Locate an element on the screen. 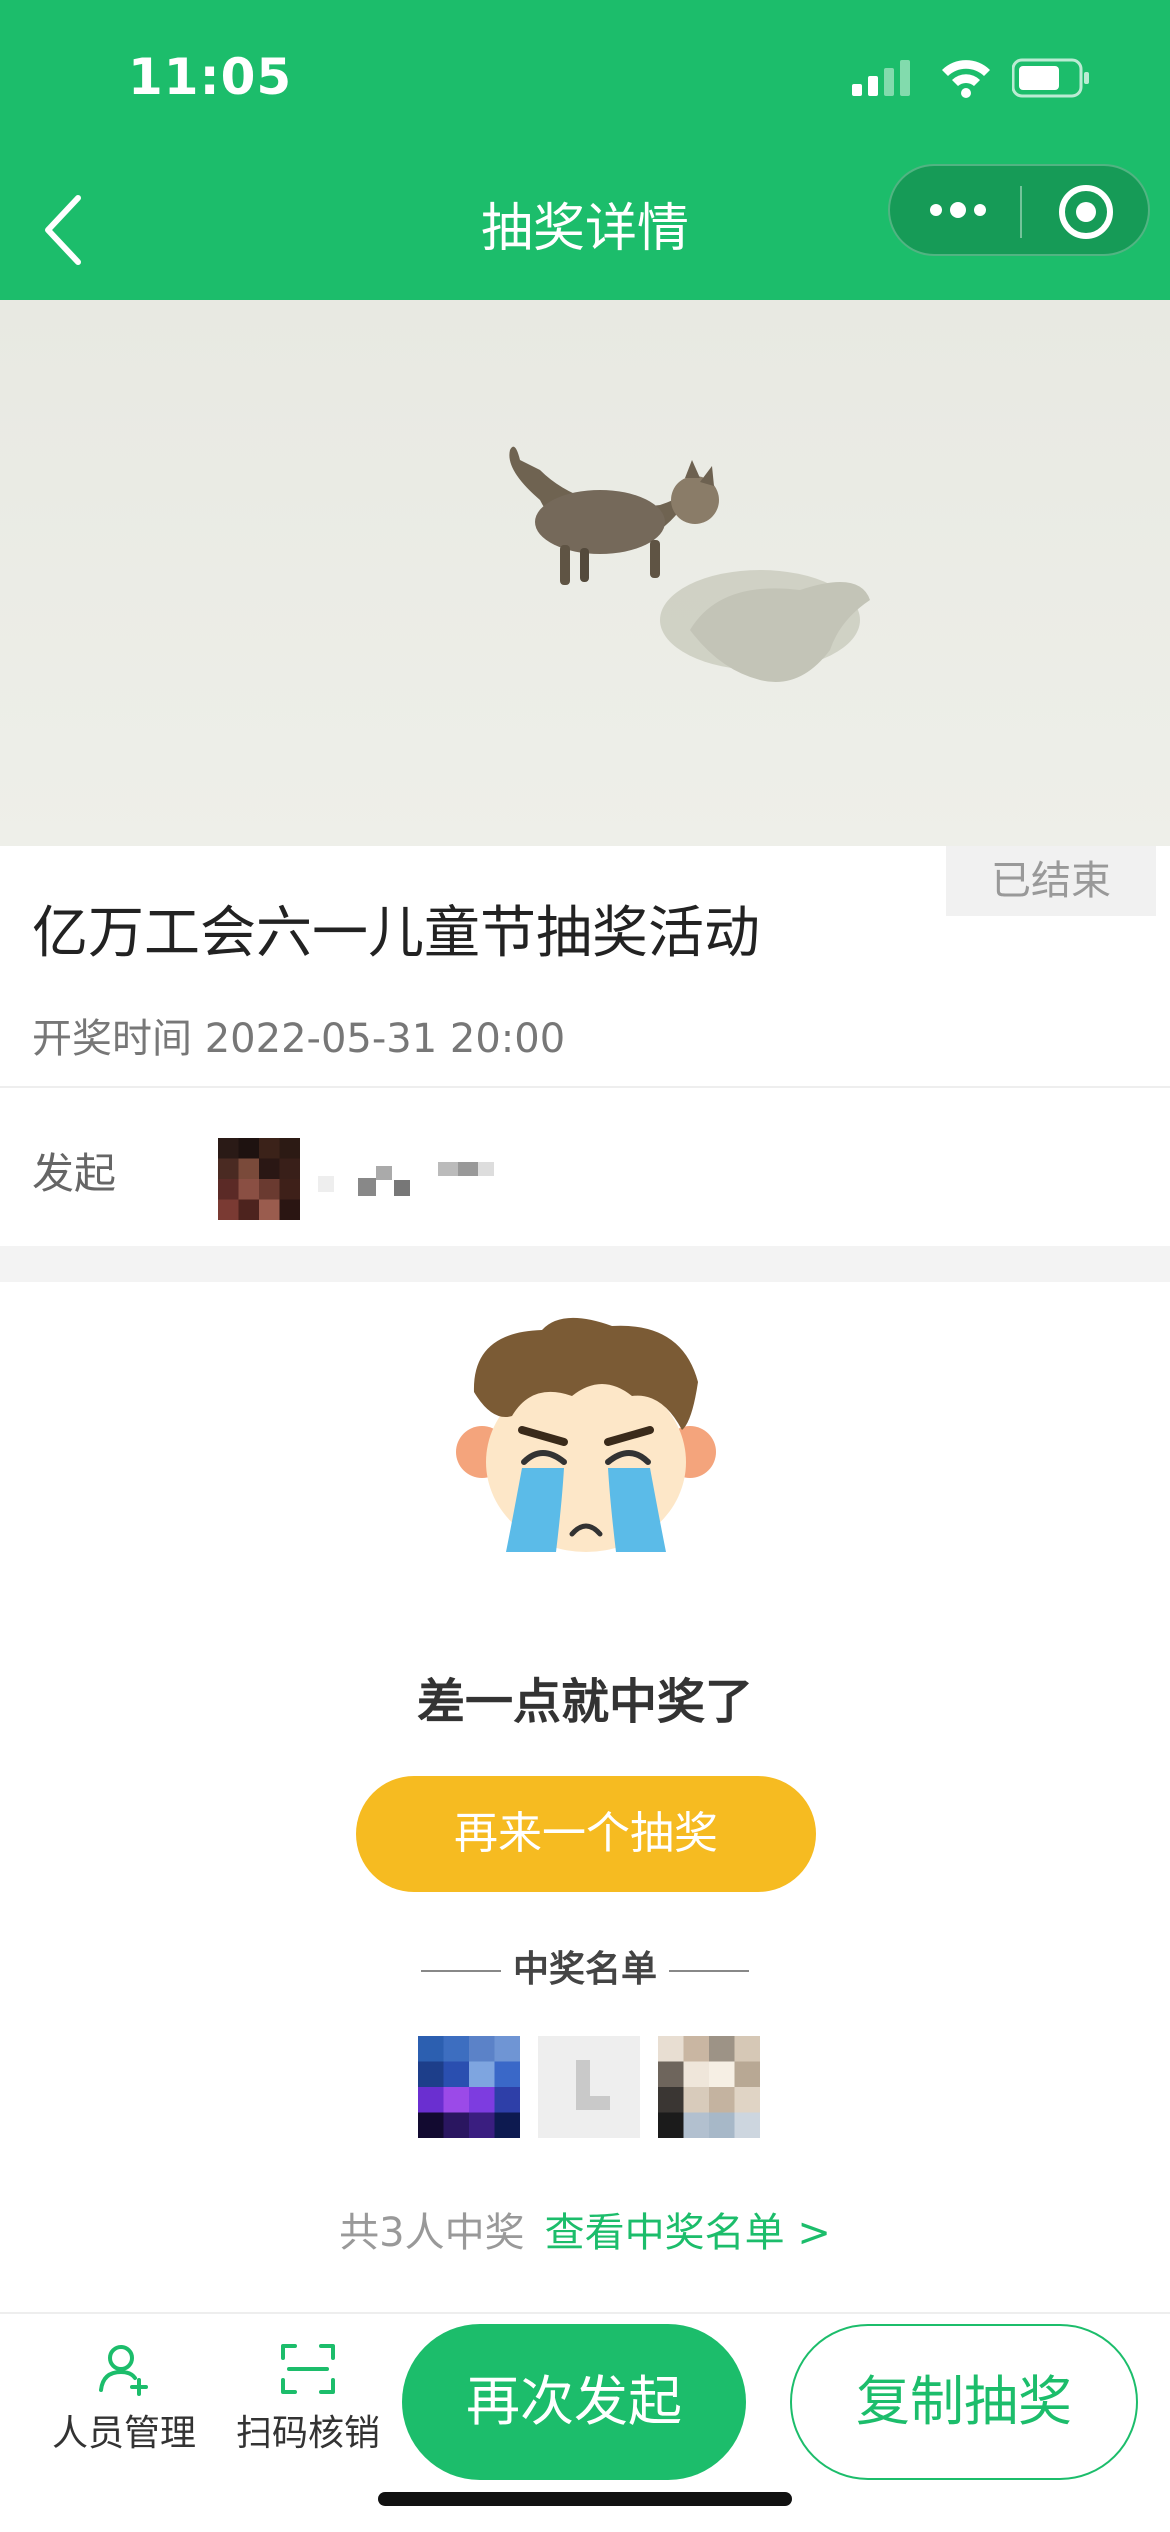 This screenshot has height=2532, width=1170. relaunch-button: 再次发起 is located at coordinates (574, 2402).